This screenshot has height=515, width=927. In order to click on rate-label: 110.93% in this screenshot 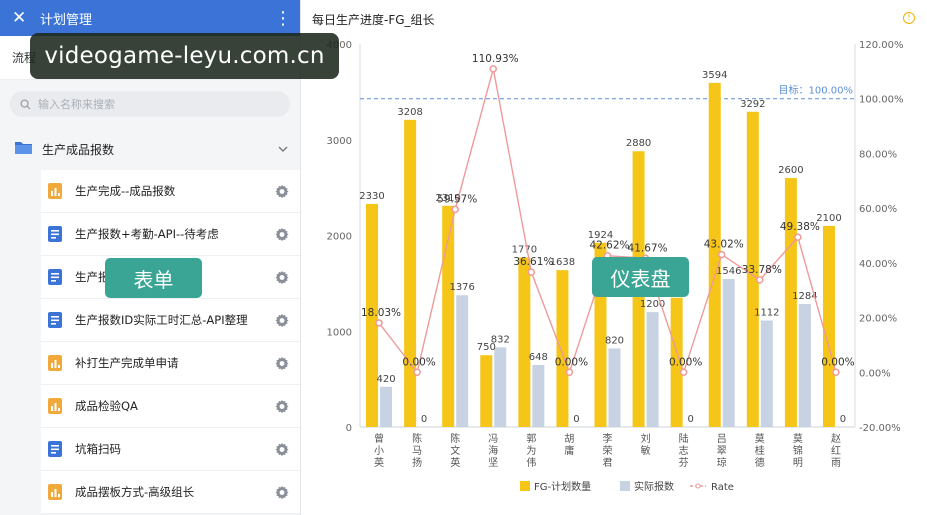, I will do `click(495, 59)`.